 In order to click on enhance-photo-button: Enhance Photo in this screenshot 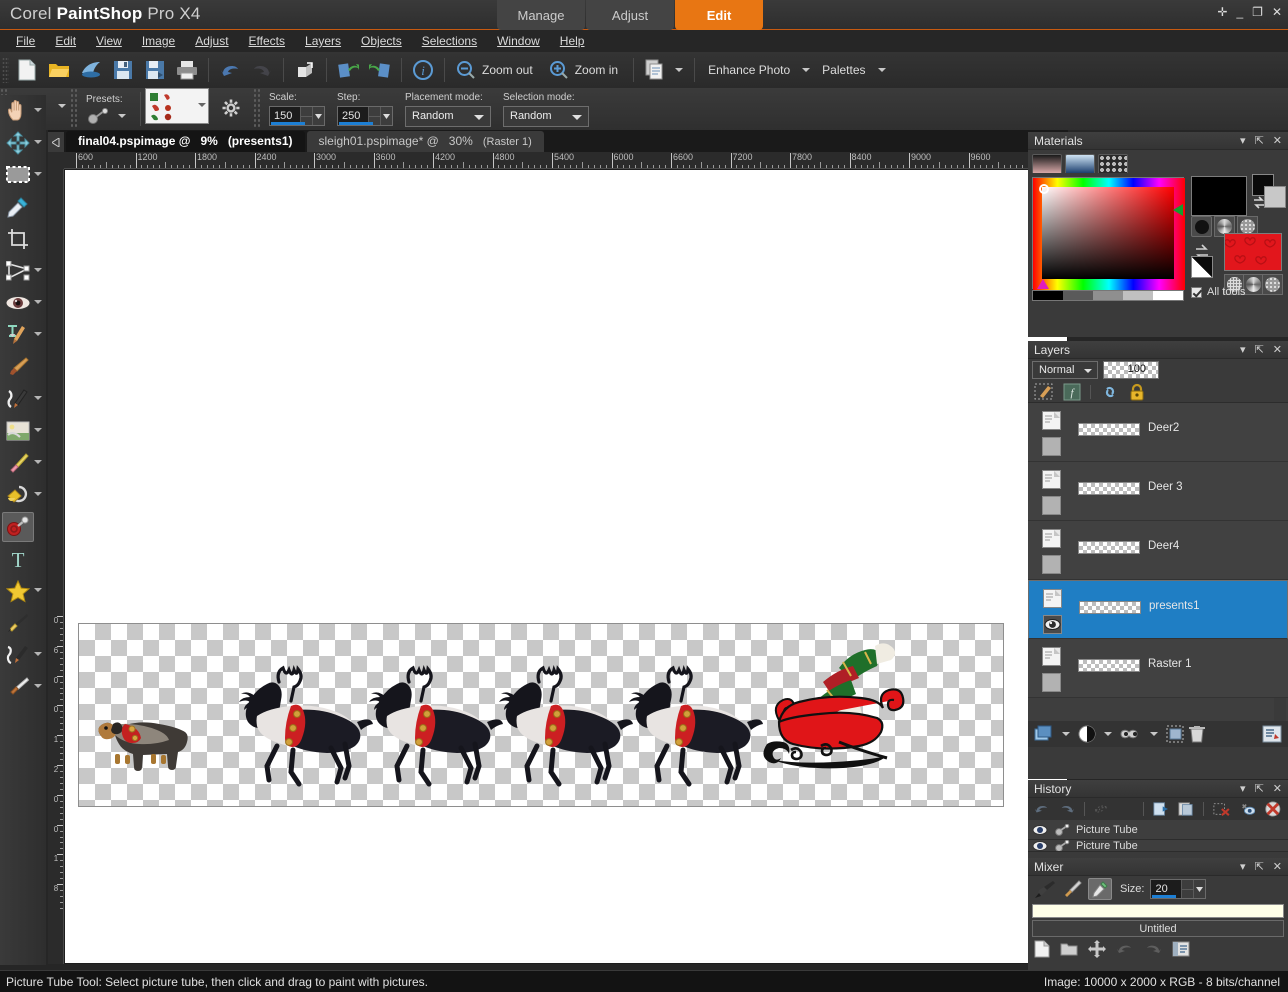, I will do `click(758, 70)`.